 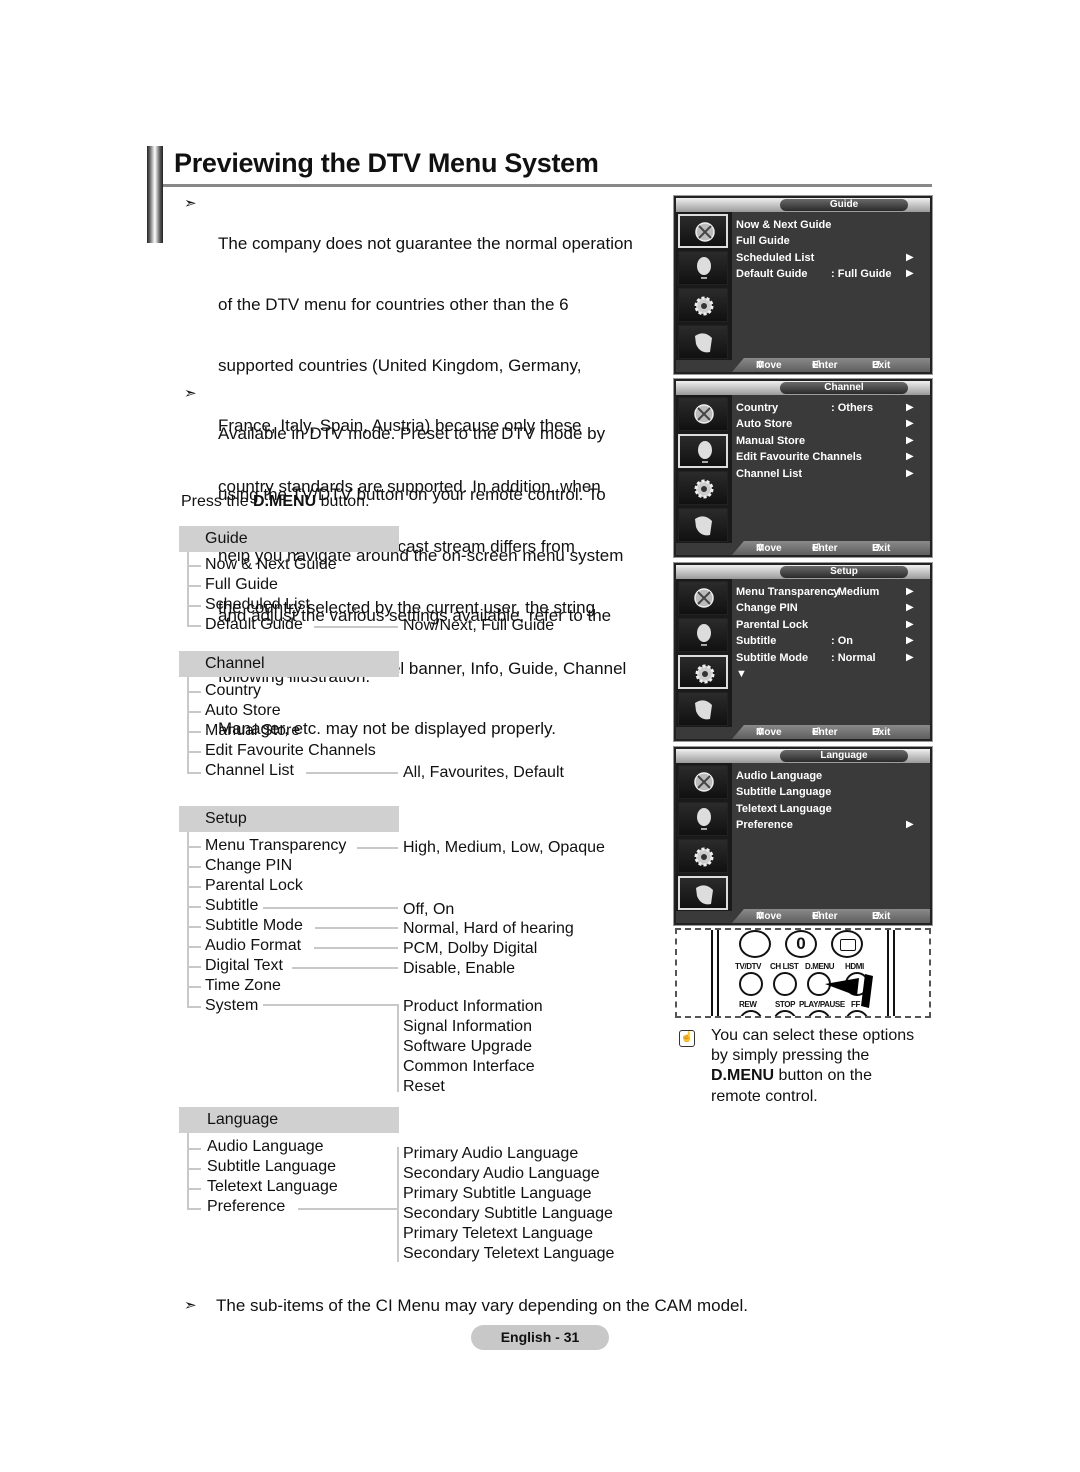 I want to click on osd-header: Setup, so click(x=803, y=572).